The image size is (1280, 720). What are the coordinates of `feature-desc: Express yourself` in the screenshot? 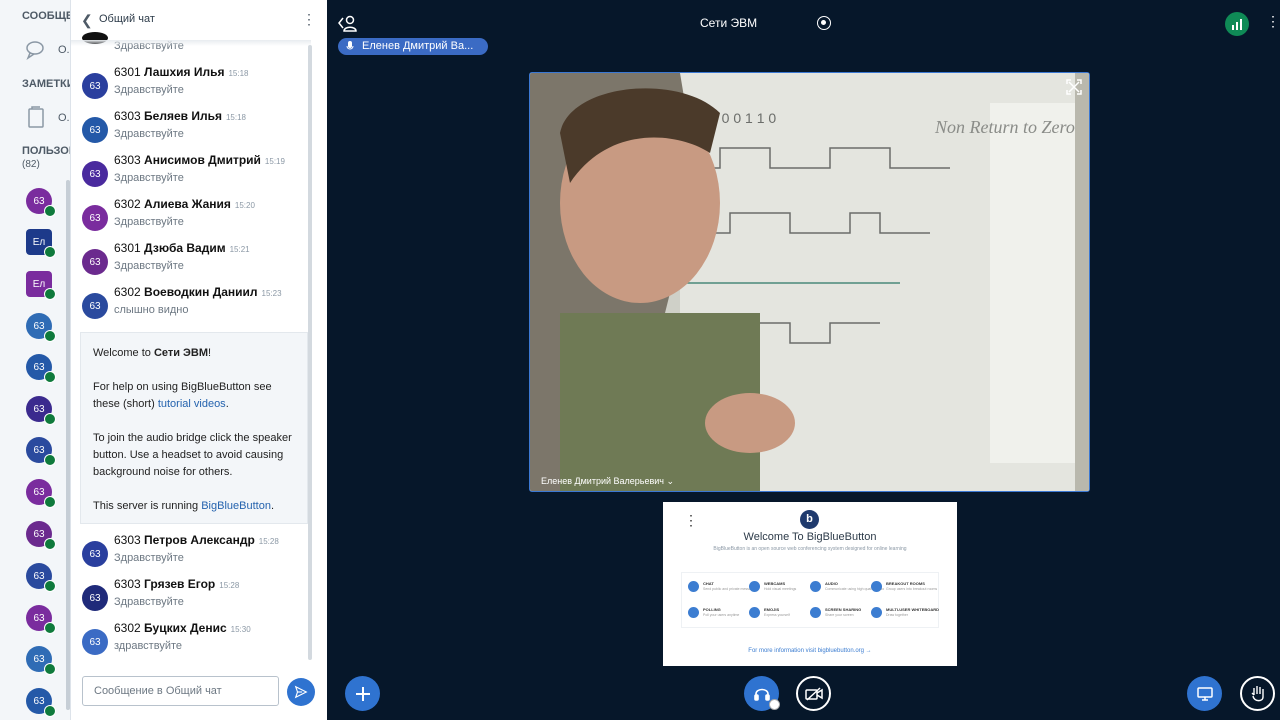 It's located at (777, 615).